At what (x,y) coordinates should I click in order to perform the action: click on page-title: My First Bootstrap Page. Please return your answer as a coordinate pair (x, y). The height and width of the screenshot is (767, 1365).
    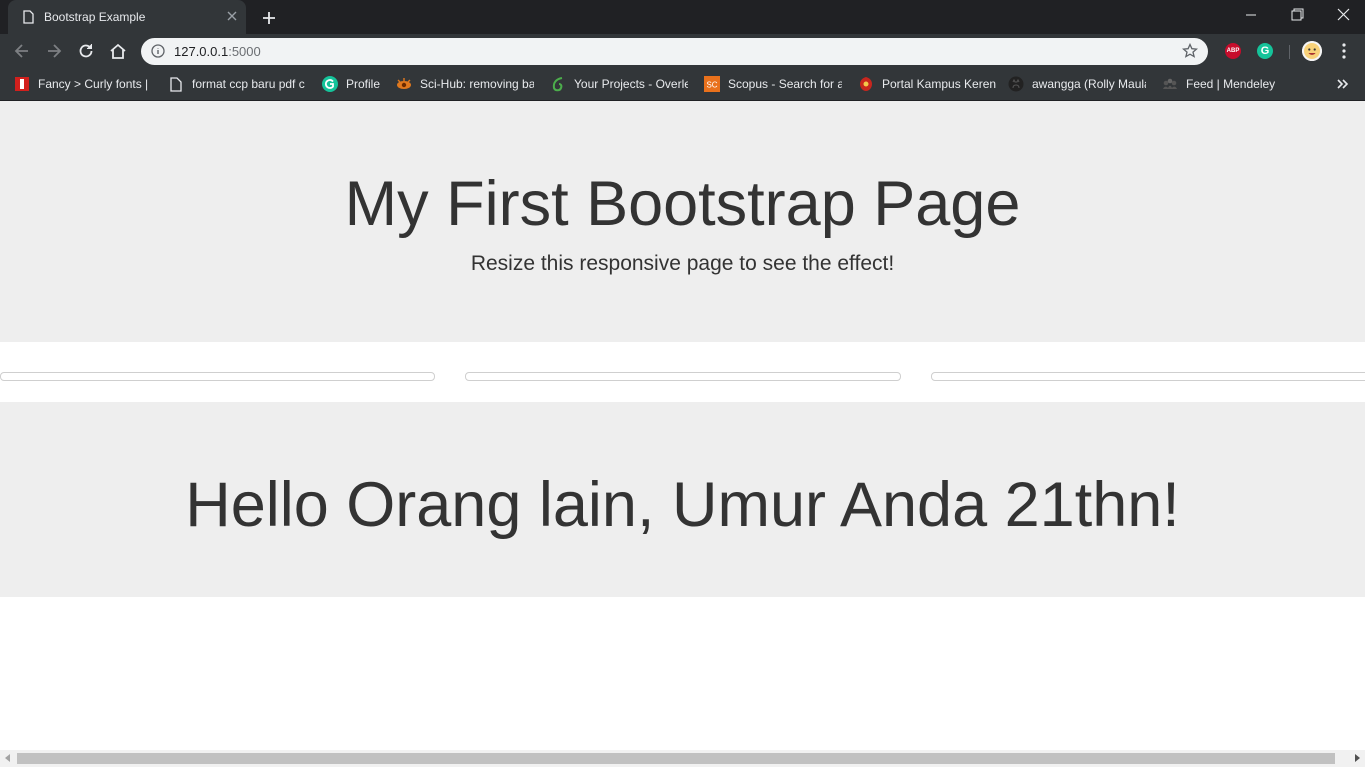
    Looking at the image, I should click on (682, 204).